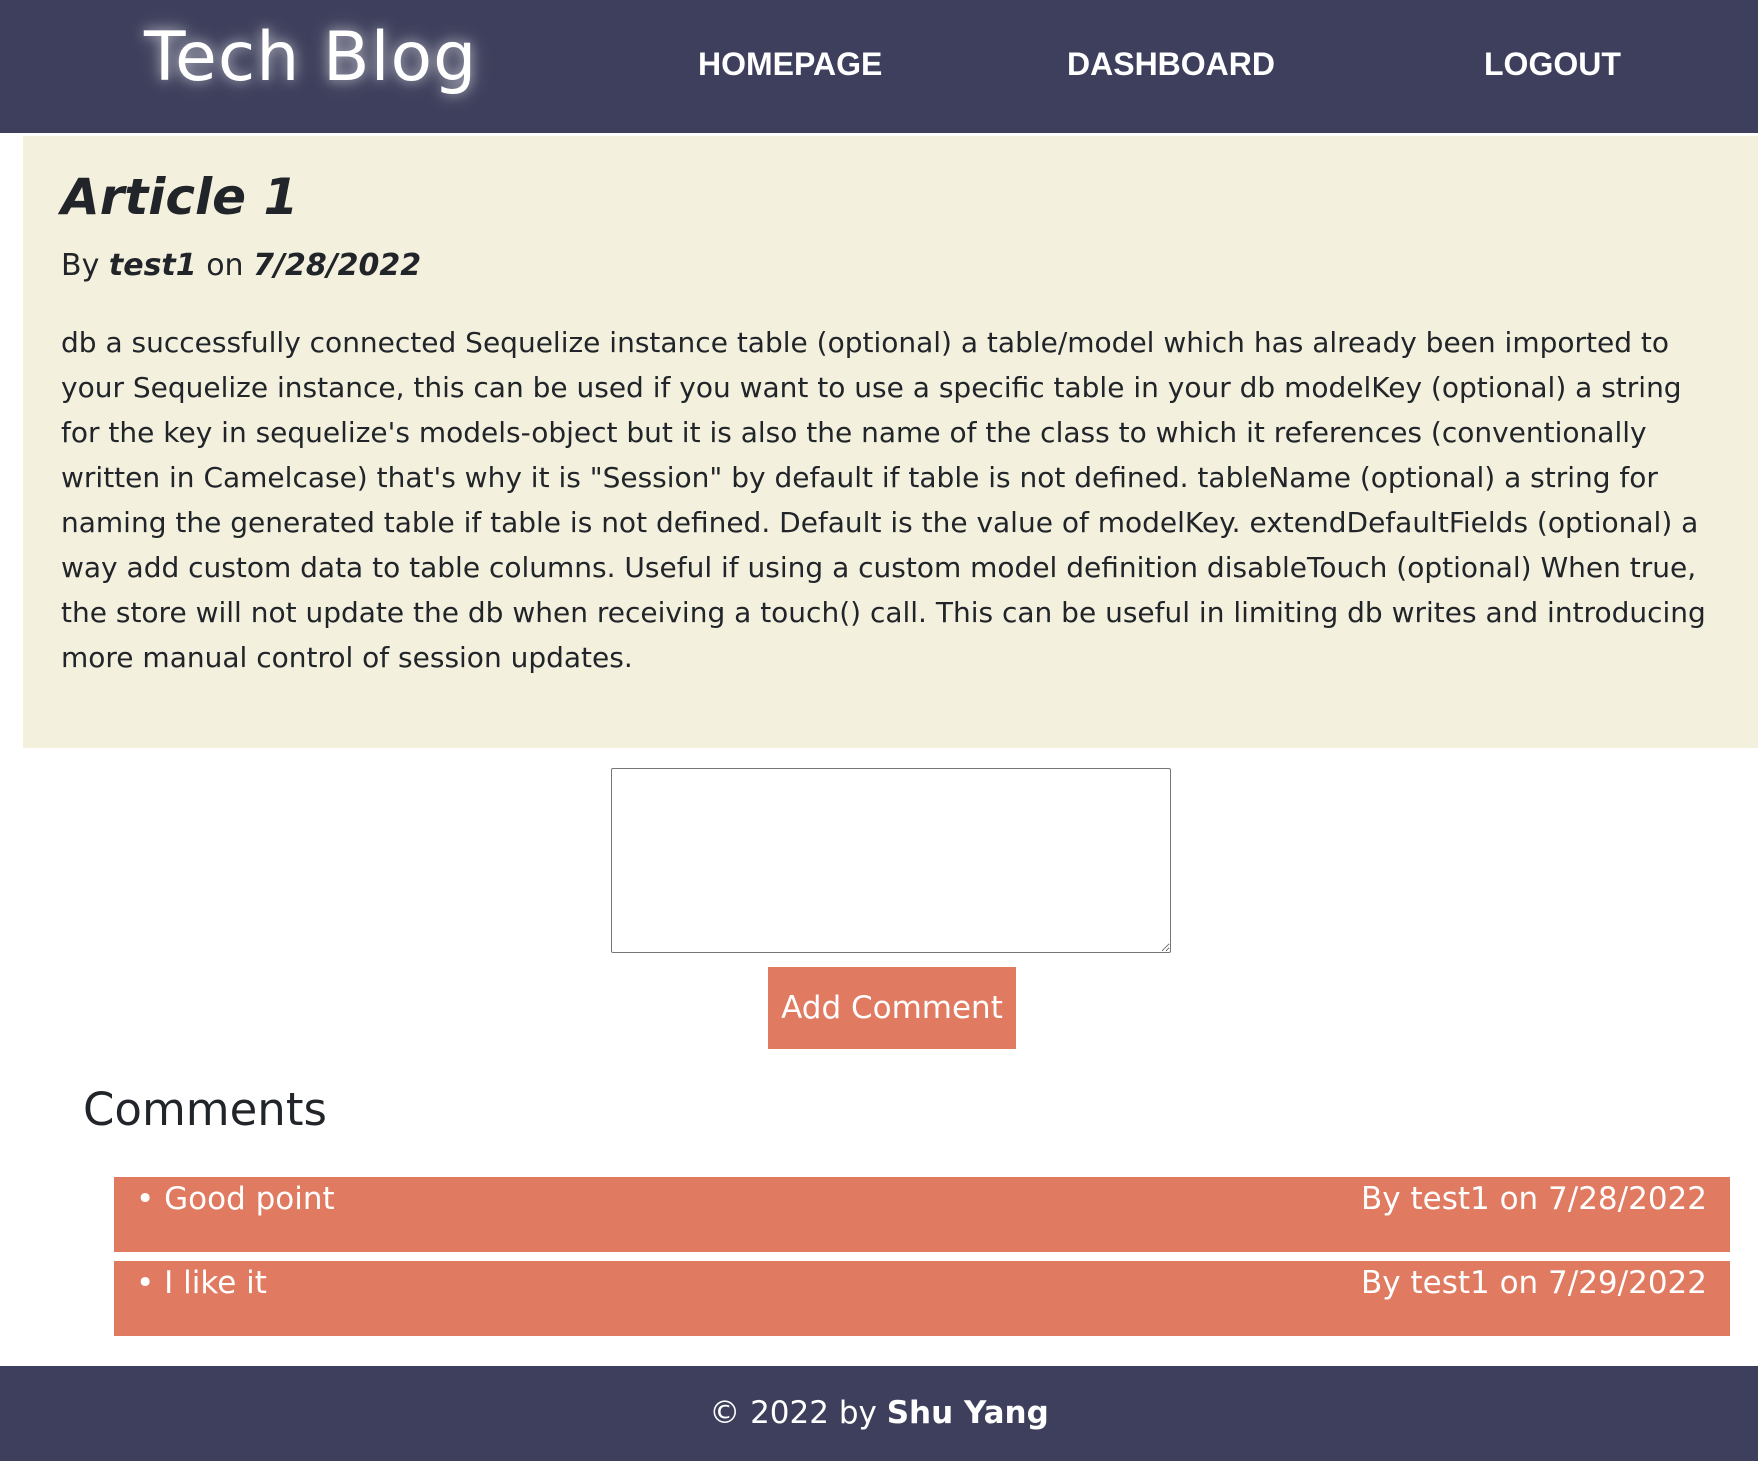  What do you see at coordinates (235, 1199) in the screenshot?
I see `comment-text: • Good point` at bounding box center [235, 1199].